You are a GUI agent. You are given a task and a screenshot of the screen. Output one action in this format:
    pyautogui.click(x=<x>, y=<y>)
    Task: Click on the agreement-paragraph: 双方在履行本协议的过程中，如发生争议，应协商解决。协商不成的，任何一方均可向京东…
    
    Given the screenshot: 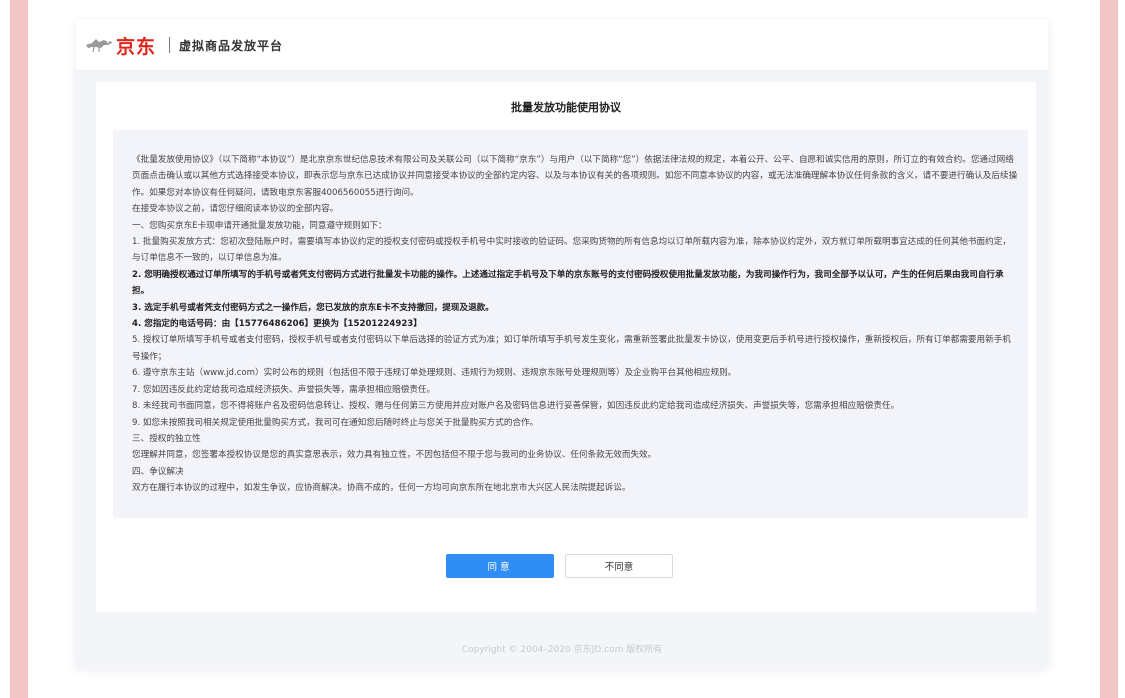 What is the action you would take?
    pyautogui.click(x=381, y=488)
    